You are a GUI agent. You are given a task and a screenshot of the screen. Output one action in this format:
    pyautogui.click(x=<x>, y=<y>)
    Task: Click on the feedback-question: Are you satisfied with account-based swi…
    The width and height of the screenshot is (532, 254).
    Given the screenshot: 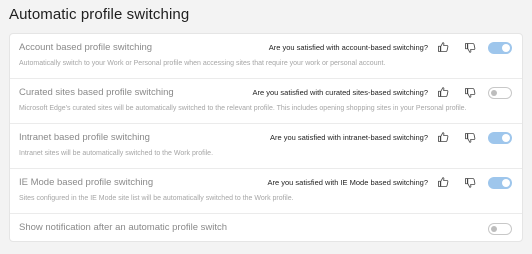 What is the action you would take?
    pyautogui.click(x=348, y=47)
    